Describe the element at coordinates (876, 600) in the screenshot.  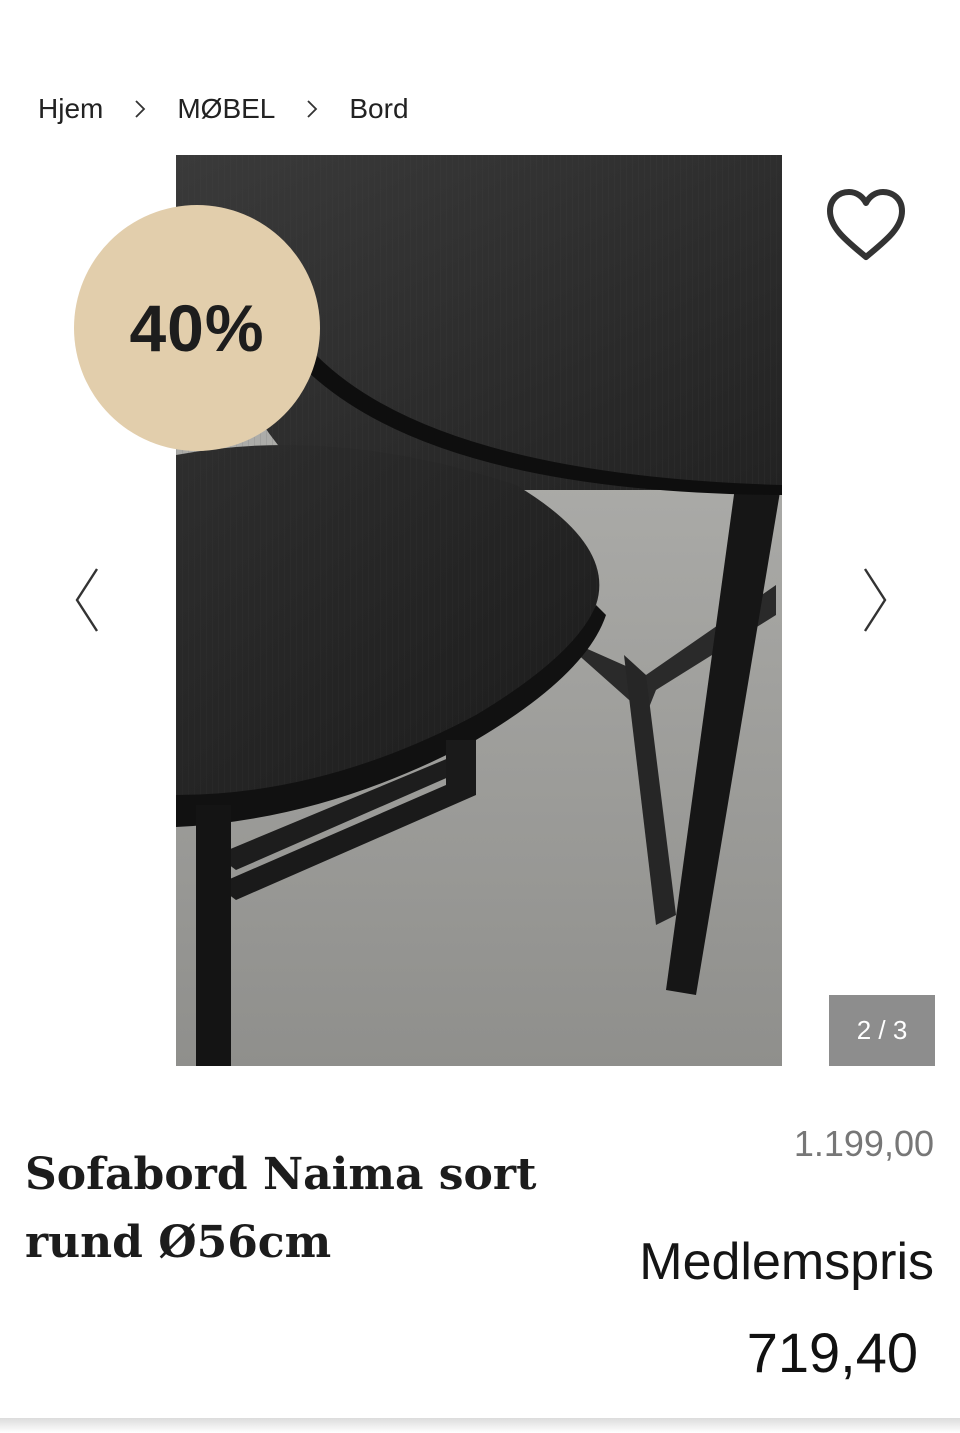
I see `chevron-right-icon` at that location.